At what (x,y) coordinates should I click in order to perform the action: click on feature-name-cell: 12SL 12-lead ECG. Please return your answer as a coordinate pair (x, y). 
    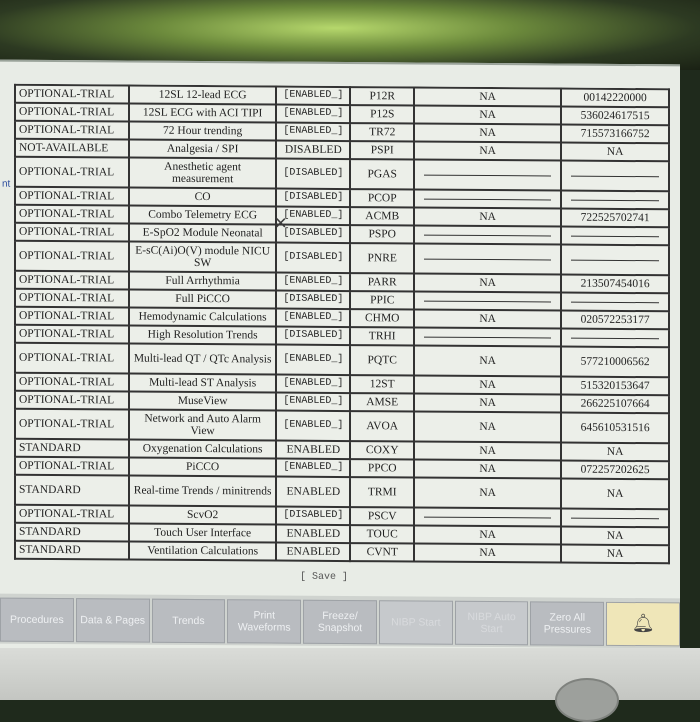
    Looking at the image, I should click on (202, 95).